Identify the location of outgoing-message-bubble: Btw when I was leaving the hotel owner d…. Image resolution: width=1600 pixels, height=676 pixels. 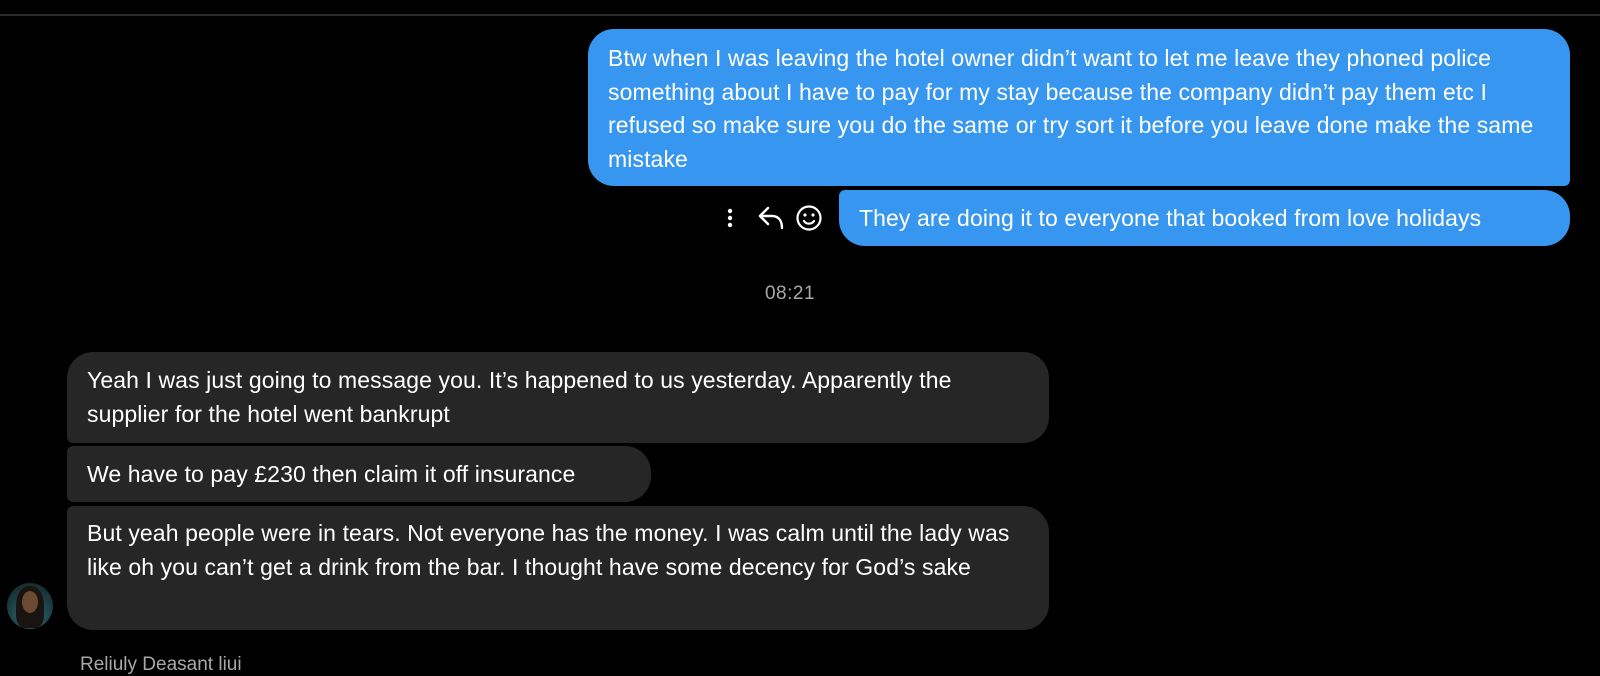
(1079, 107).